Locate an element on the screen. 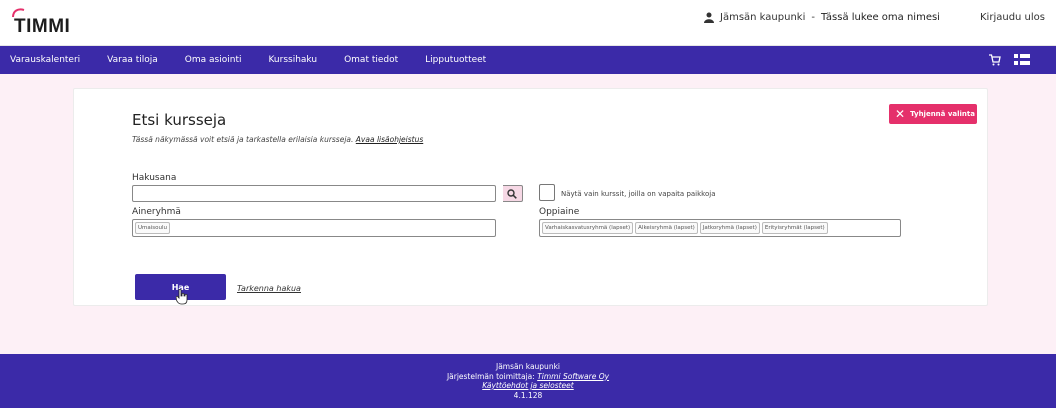  clear-selection-button: ✕ Tyhjennä valinta is located at coordinates (933, 114).